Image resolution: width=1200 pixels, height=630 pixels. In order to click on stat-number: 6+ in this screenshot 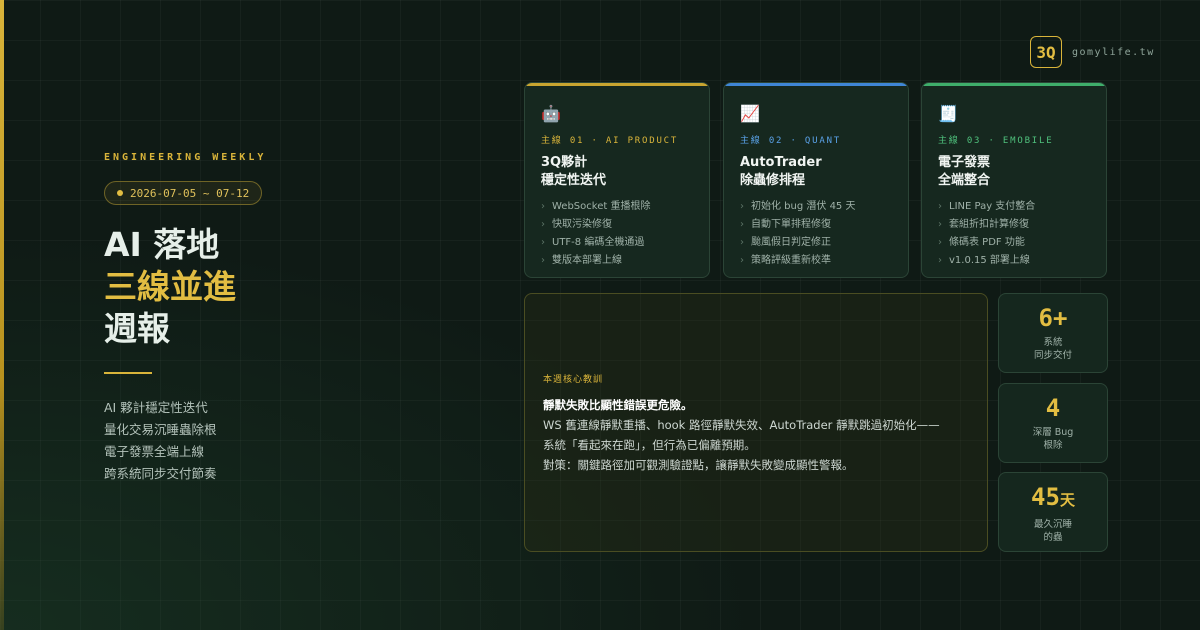, I will do `click(1053, 318)`.